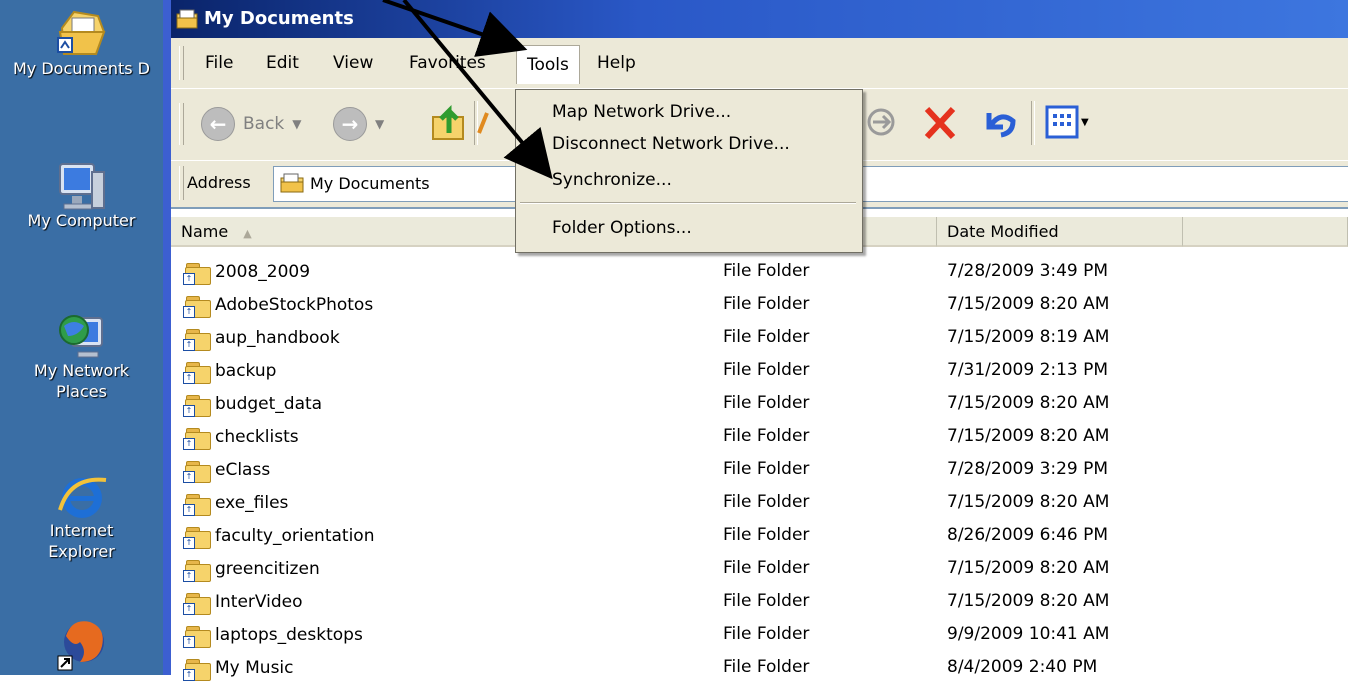  I want to click on annotation-arrows, so click(467, 90).